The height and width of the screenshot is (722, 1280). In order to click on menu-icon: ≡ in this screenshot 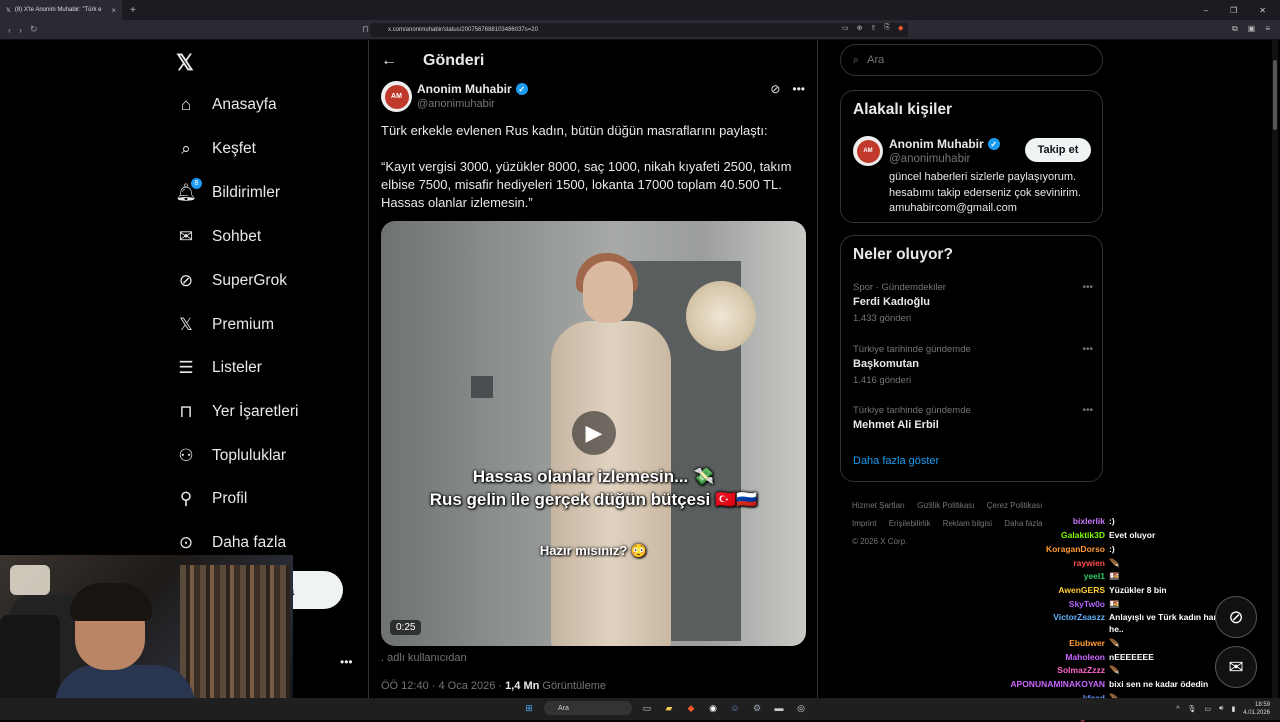, I will do `click(1267, 29)`.